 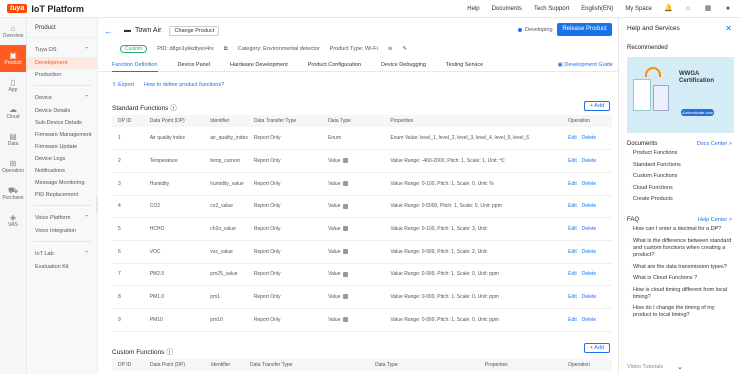 I want to click on list-item: How can I enter a decimal for a DP?, so click(x=679, y=229).